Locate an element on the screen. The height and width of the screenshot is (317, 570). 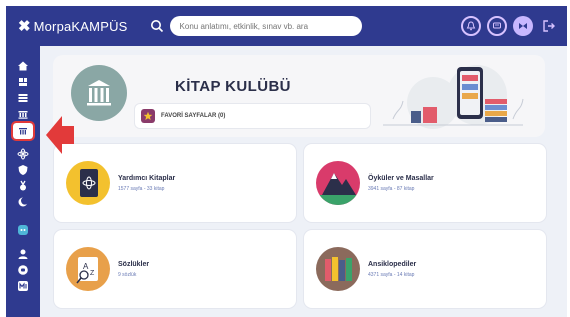
app-logo: ✖ MorpaKAMPÜS is located at coordinates (73, 26).